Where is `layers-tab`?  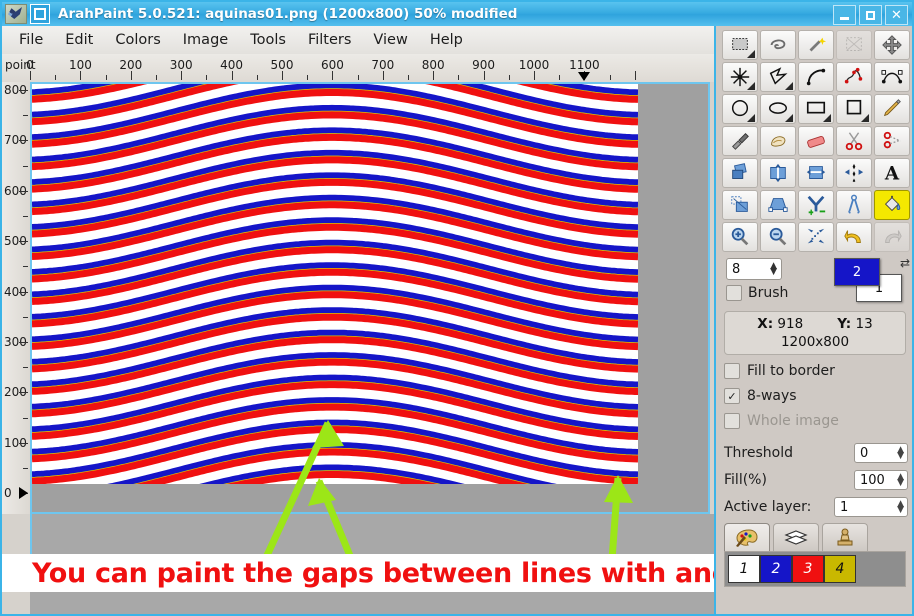
layers-tab is located at coordinates (796, 537).